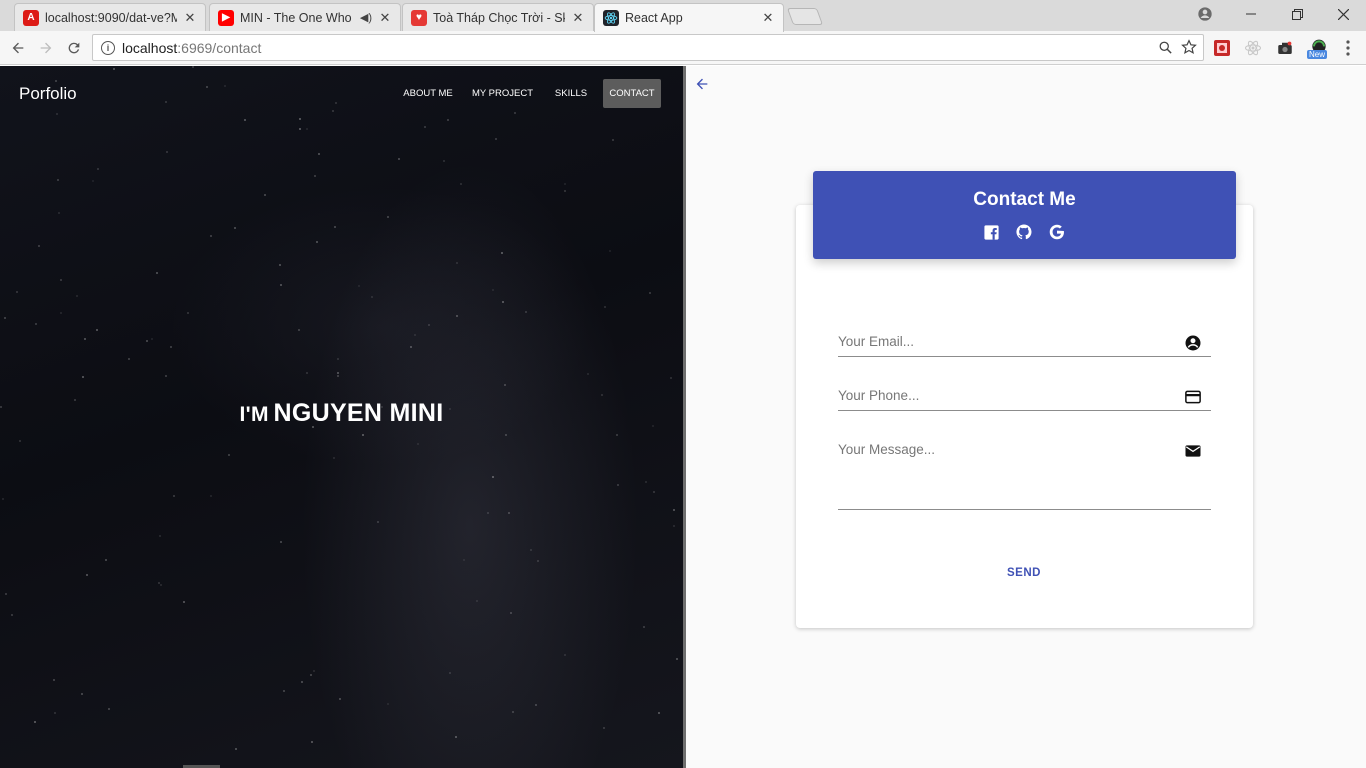  I want to click on contact-title: Contact Me, so click(1024, 199).